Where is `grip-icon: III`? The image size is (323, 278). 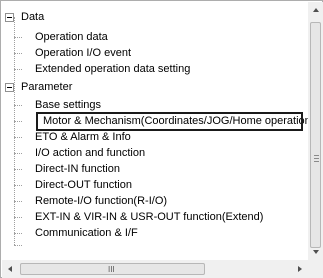
grip-icon: III is located at coordinates (111, 269).